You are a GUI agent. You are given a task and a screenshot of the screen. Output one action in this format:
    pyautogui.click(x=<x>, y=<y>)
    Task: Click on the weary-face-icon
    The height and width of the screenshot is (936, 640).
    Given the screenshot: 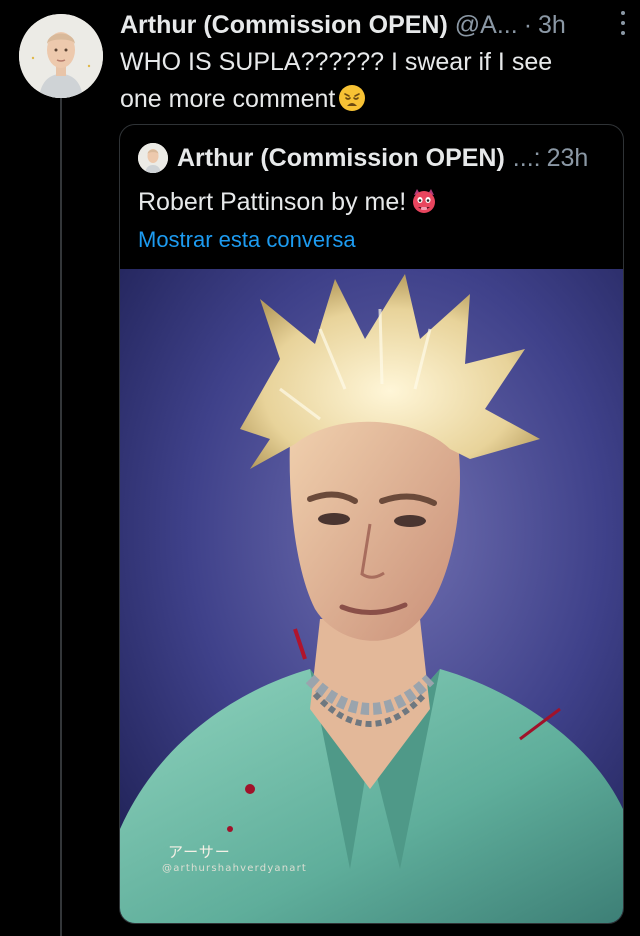 What is the action you would take?
    pyautogui.click(x=352, y=98)
    